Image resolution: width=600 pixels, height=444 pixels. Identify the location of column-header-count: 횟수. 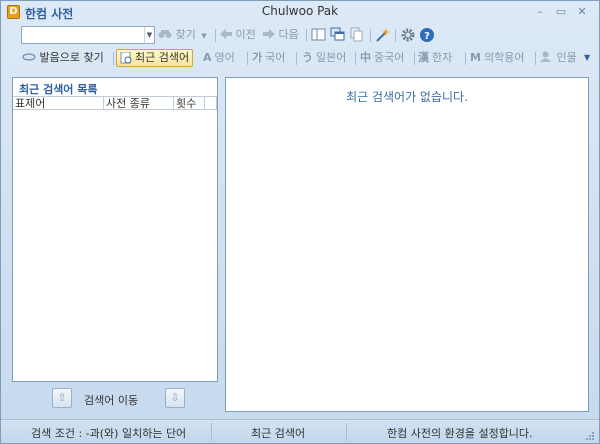
(189, 103).